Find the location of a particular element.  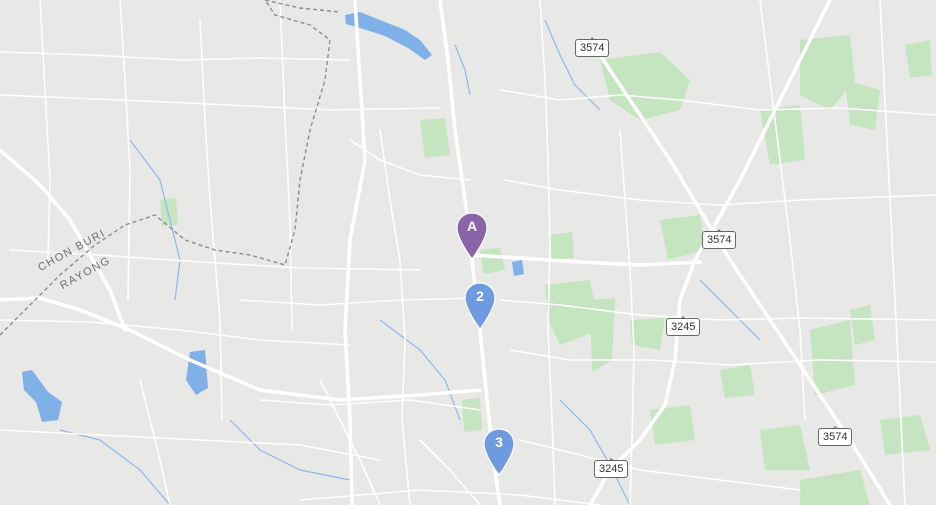

map-marker-a: A is located at coordinates (472, 236).